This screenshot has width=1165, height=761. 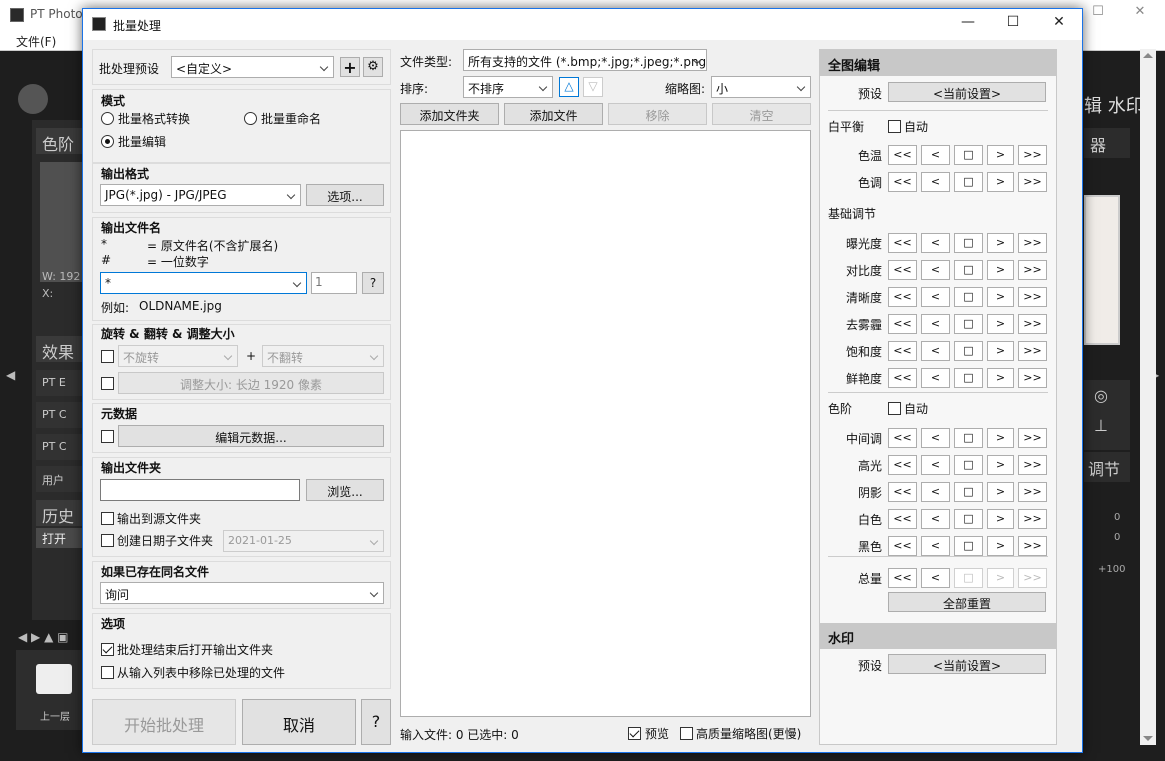 I want to click on adjust-saturation-btn-1: <, so click(x=935, y=351).